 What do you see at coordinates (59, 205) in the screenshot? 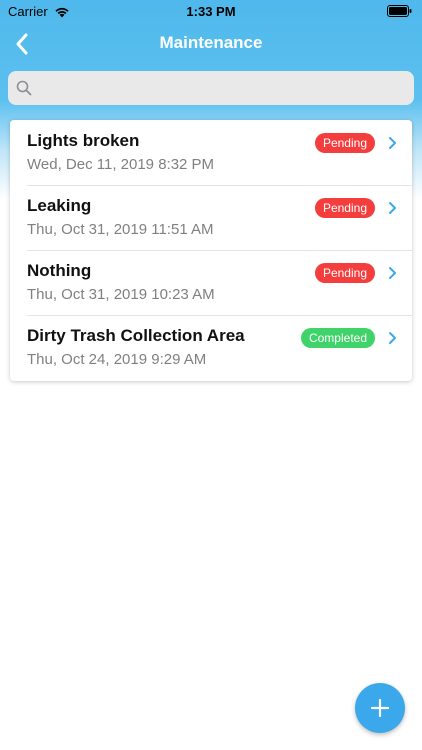
I see `request-title: Leaking` at bounding box center [59, 205].